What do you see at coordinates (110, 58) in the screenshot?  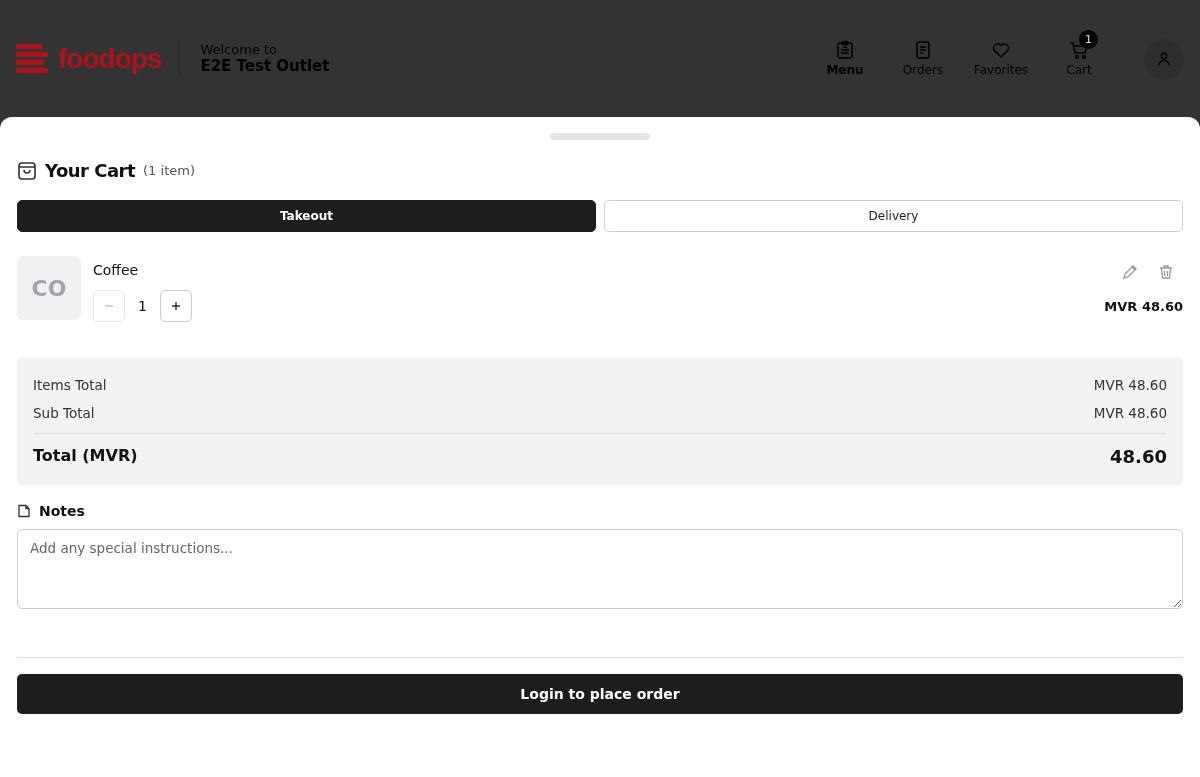 I see `brand-name: foodops` at bounding box center [110, 58].